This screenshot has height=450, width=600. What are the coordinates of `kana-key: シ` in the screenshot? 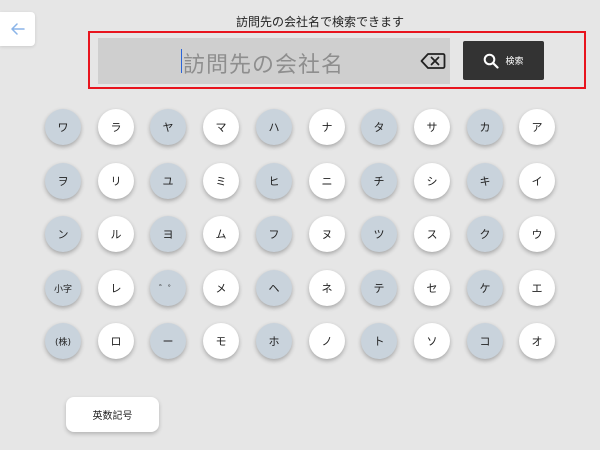 It's located at (432, 181).